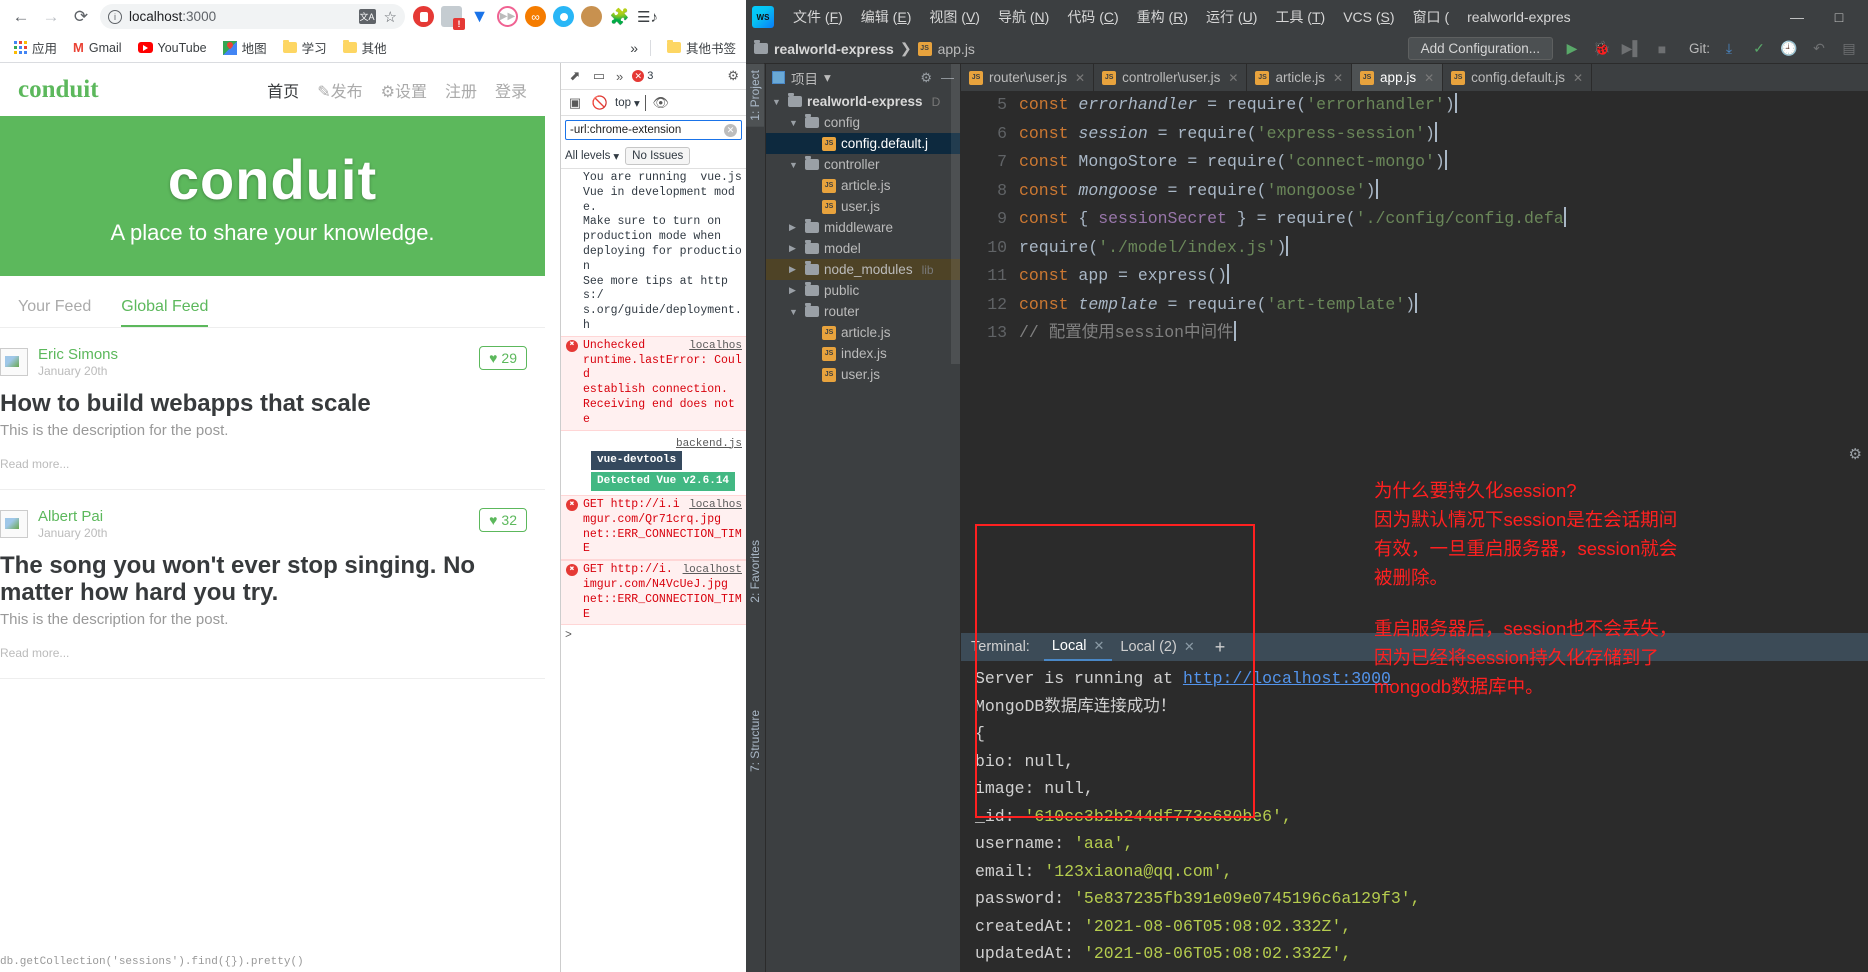  Describe the element at coordinates (863, 227) in the screenshot. I see `tree-node: ▶ middleware` at that location.